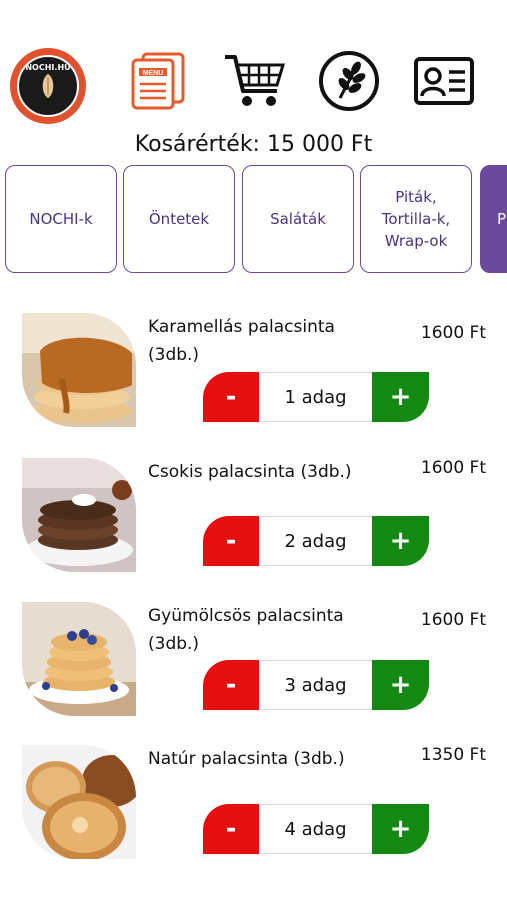  What do you see at coordinates (444, 81) in the screenshot?
I see `profile-card-icon` at bounding box center [444, 81].